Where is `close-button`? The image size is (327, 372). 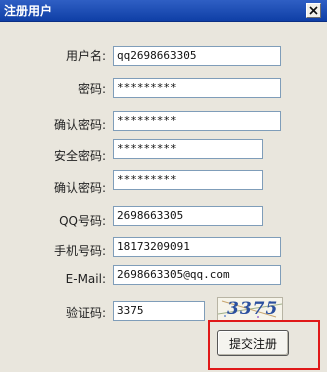 close-button is located at coordinates (313, 10).